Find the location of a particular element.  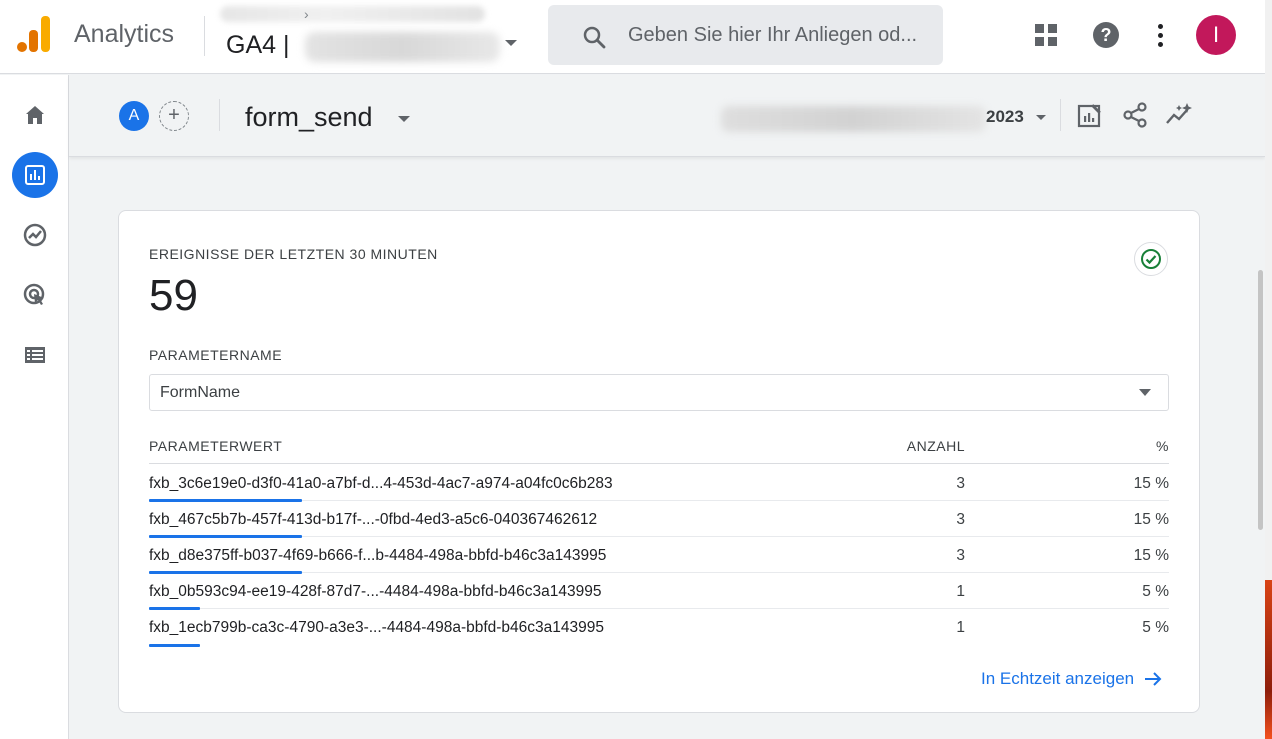

account-breadcrumb-redacted is located at coordinates (352, 14).